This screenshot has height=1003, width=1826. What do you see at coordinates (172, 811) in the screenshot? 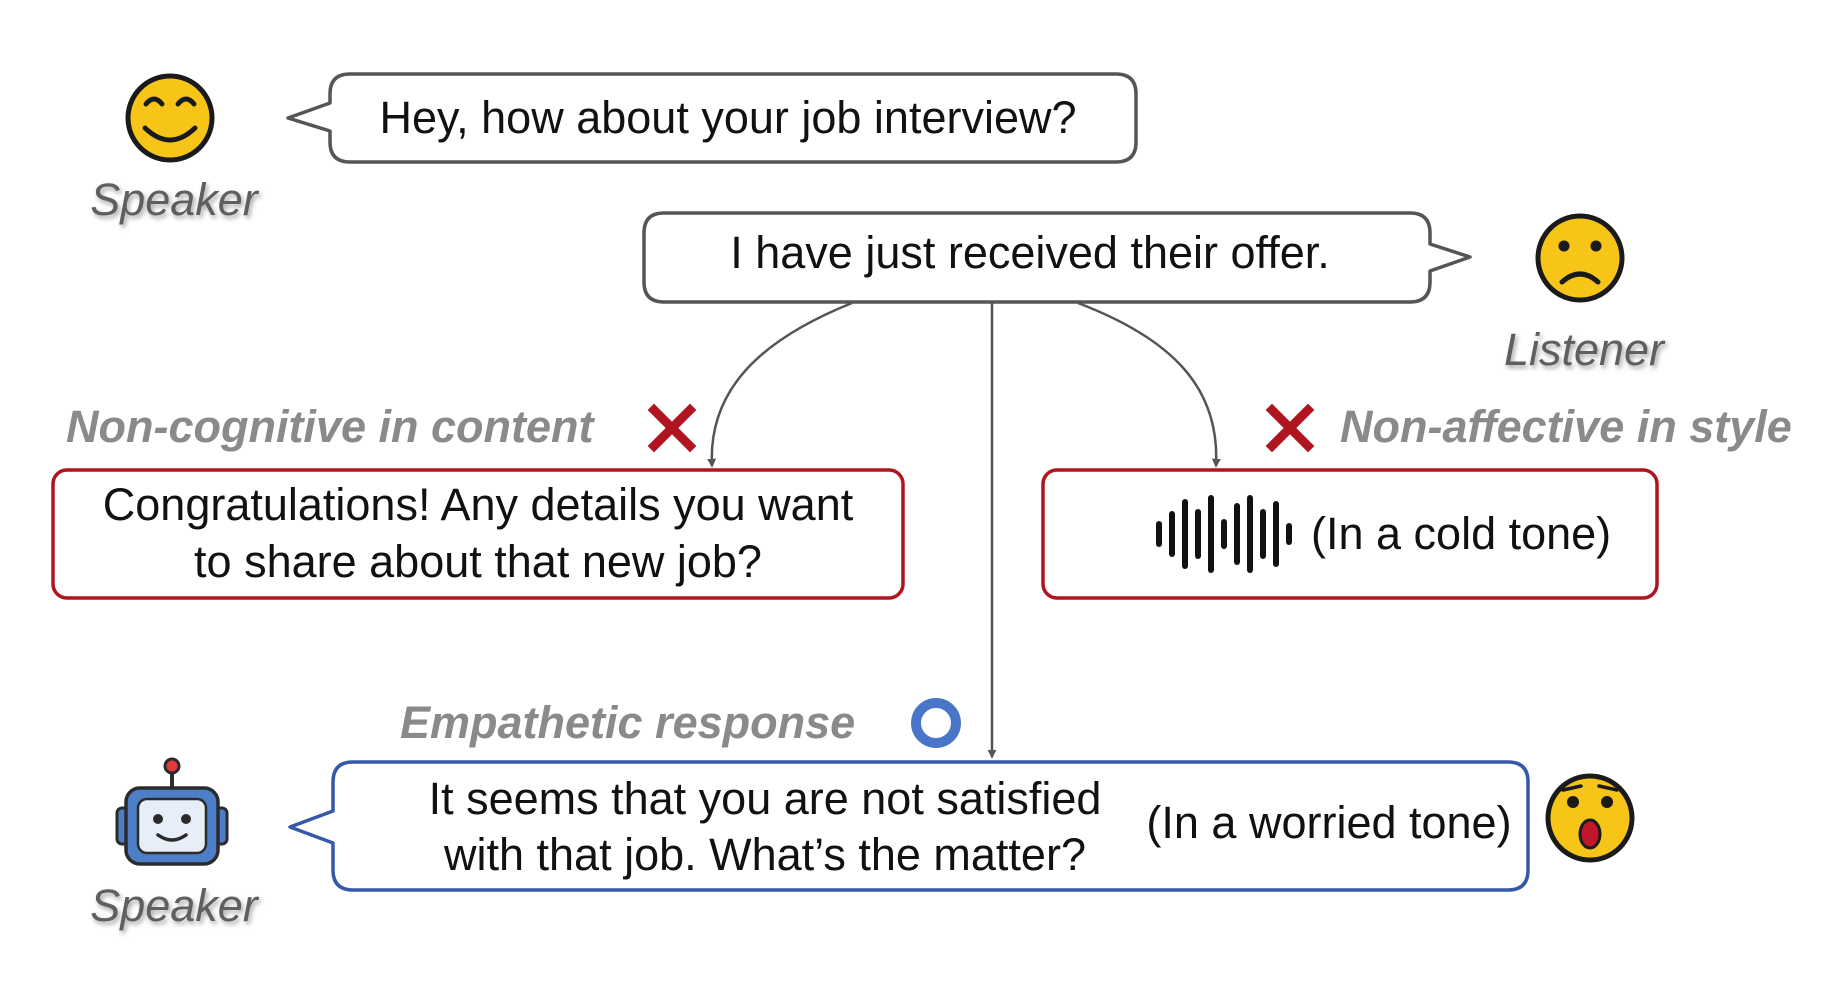
I see `robot-icon` at bounding box center [172, 811].